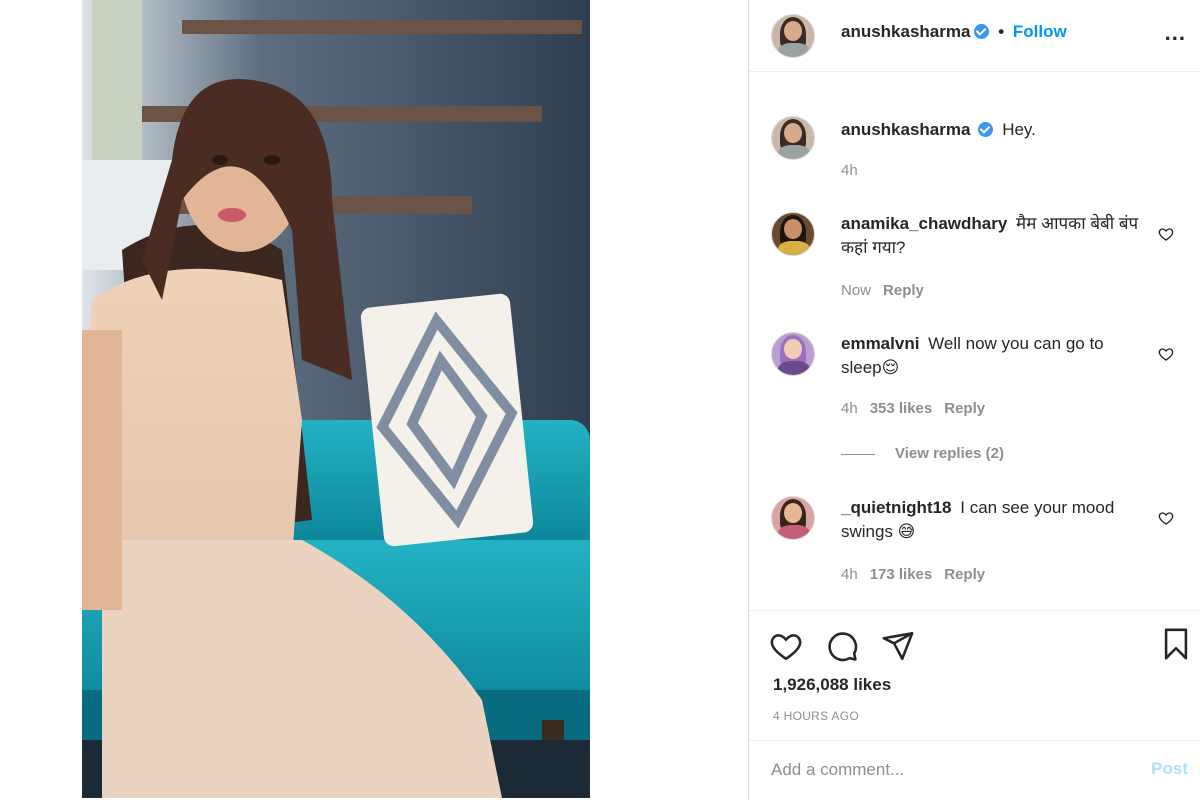  What do you see at coordinates (832, 685) in the screenshot?
I see `likes-count: 1,926,088 likes` at bounding box center [832, 685].